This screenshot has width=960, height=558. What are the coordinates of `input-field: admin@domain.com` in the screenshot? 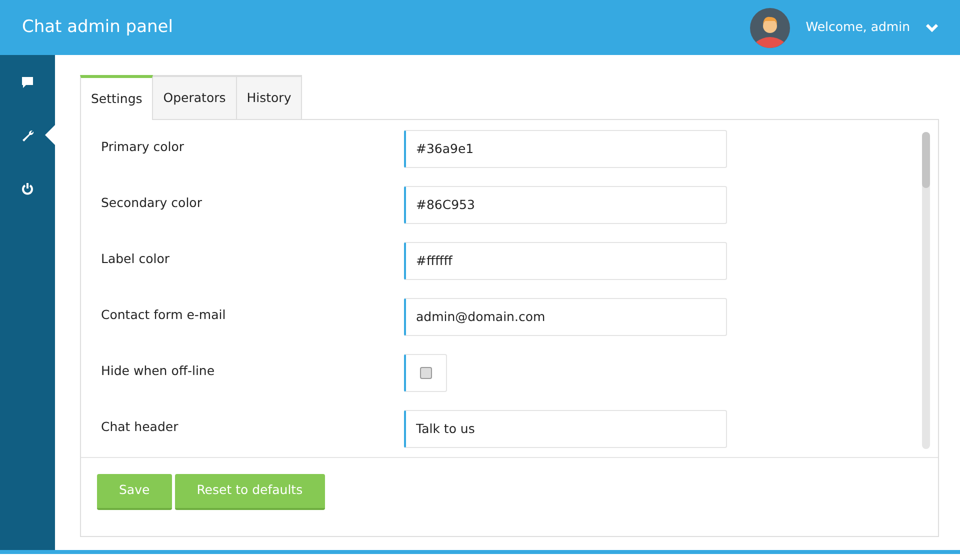 It's located at (565, 317).